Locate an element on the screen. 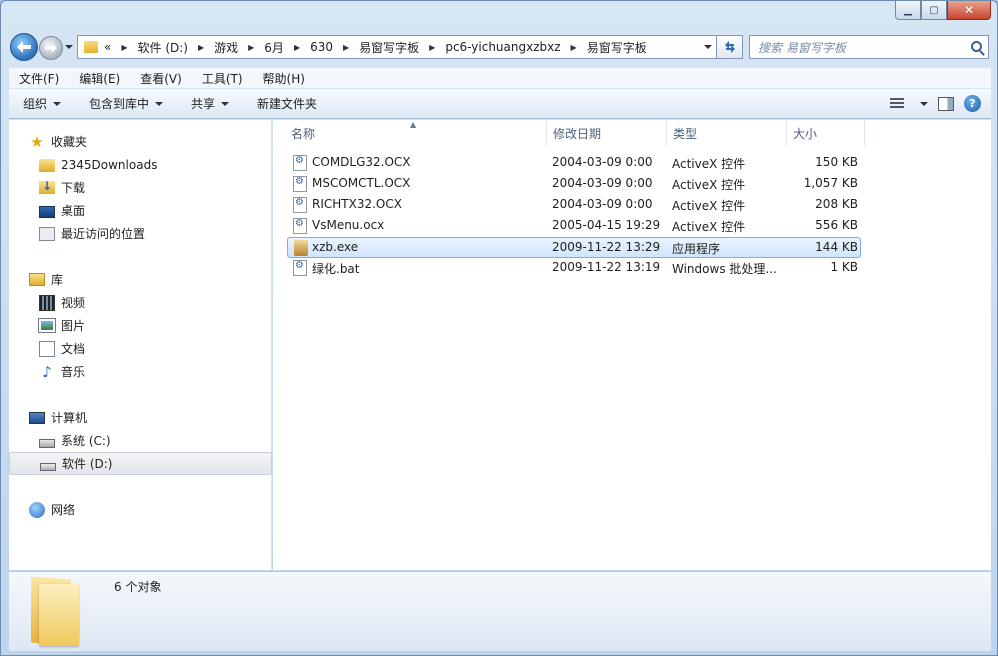 The image size is (998, 656). nav-favorites: ★ 收藏夹 is located at coordinates (140, 141).